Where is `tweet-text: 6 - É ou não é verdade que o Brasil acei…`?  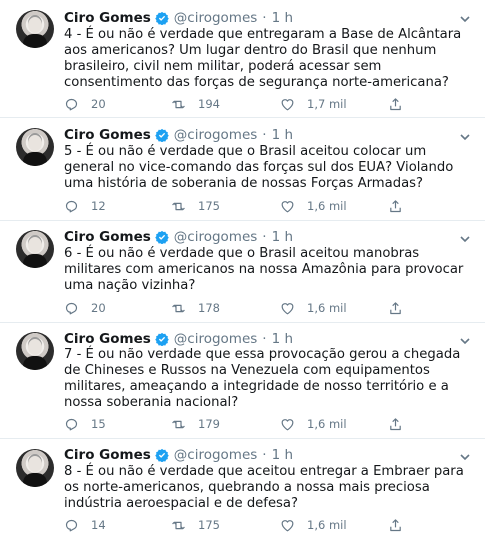 tweet-text: 6 - É ou não é verdade que o Brasil acei… is located at coordinates (264, 269).